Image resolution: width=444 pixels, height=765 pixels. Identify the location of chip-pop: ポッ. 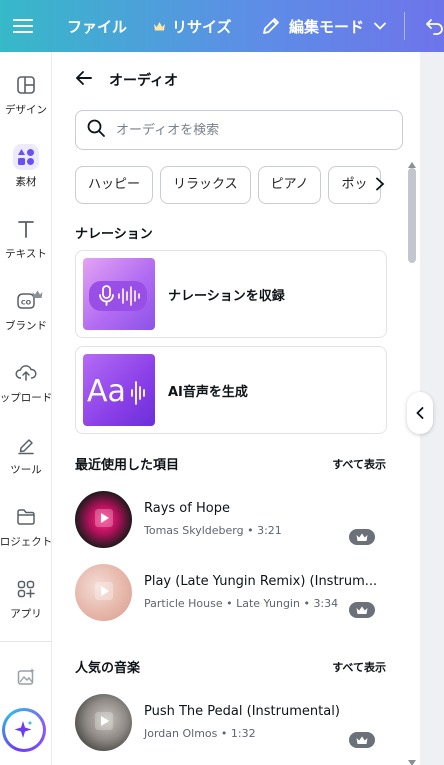
(354, 185).